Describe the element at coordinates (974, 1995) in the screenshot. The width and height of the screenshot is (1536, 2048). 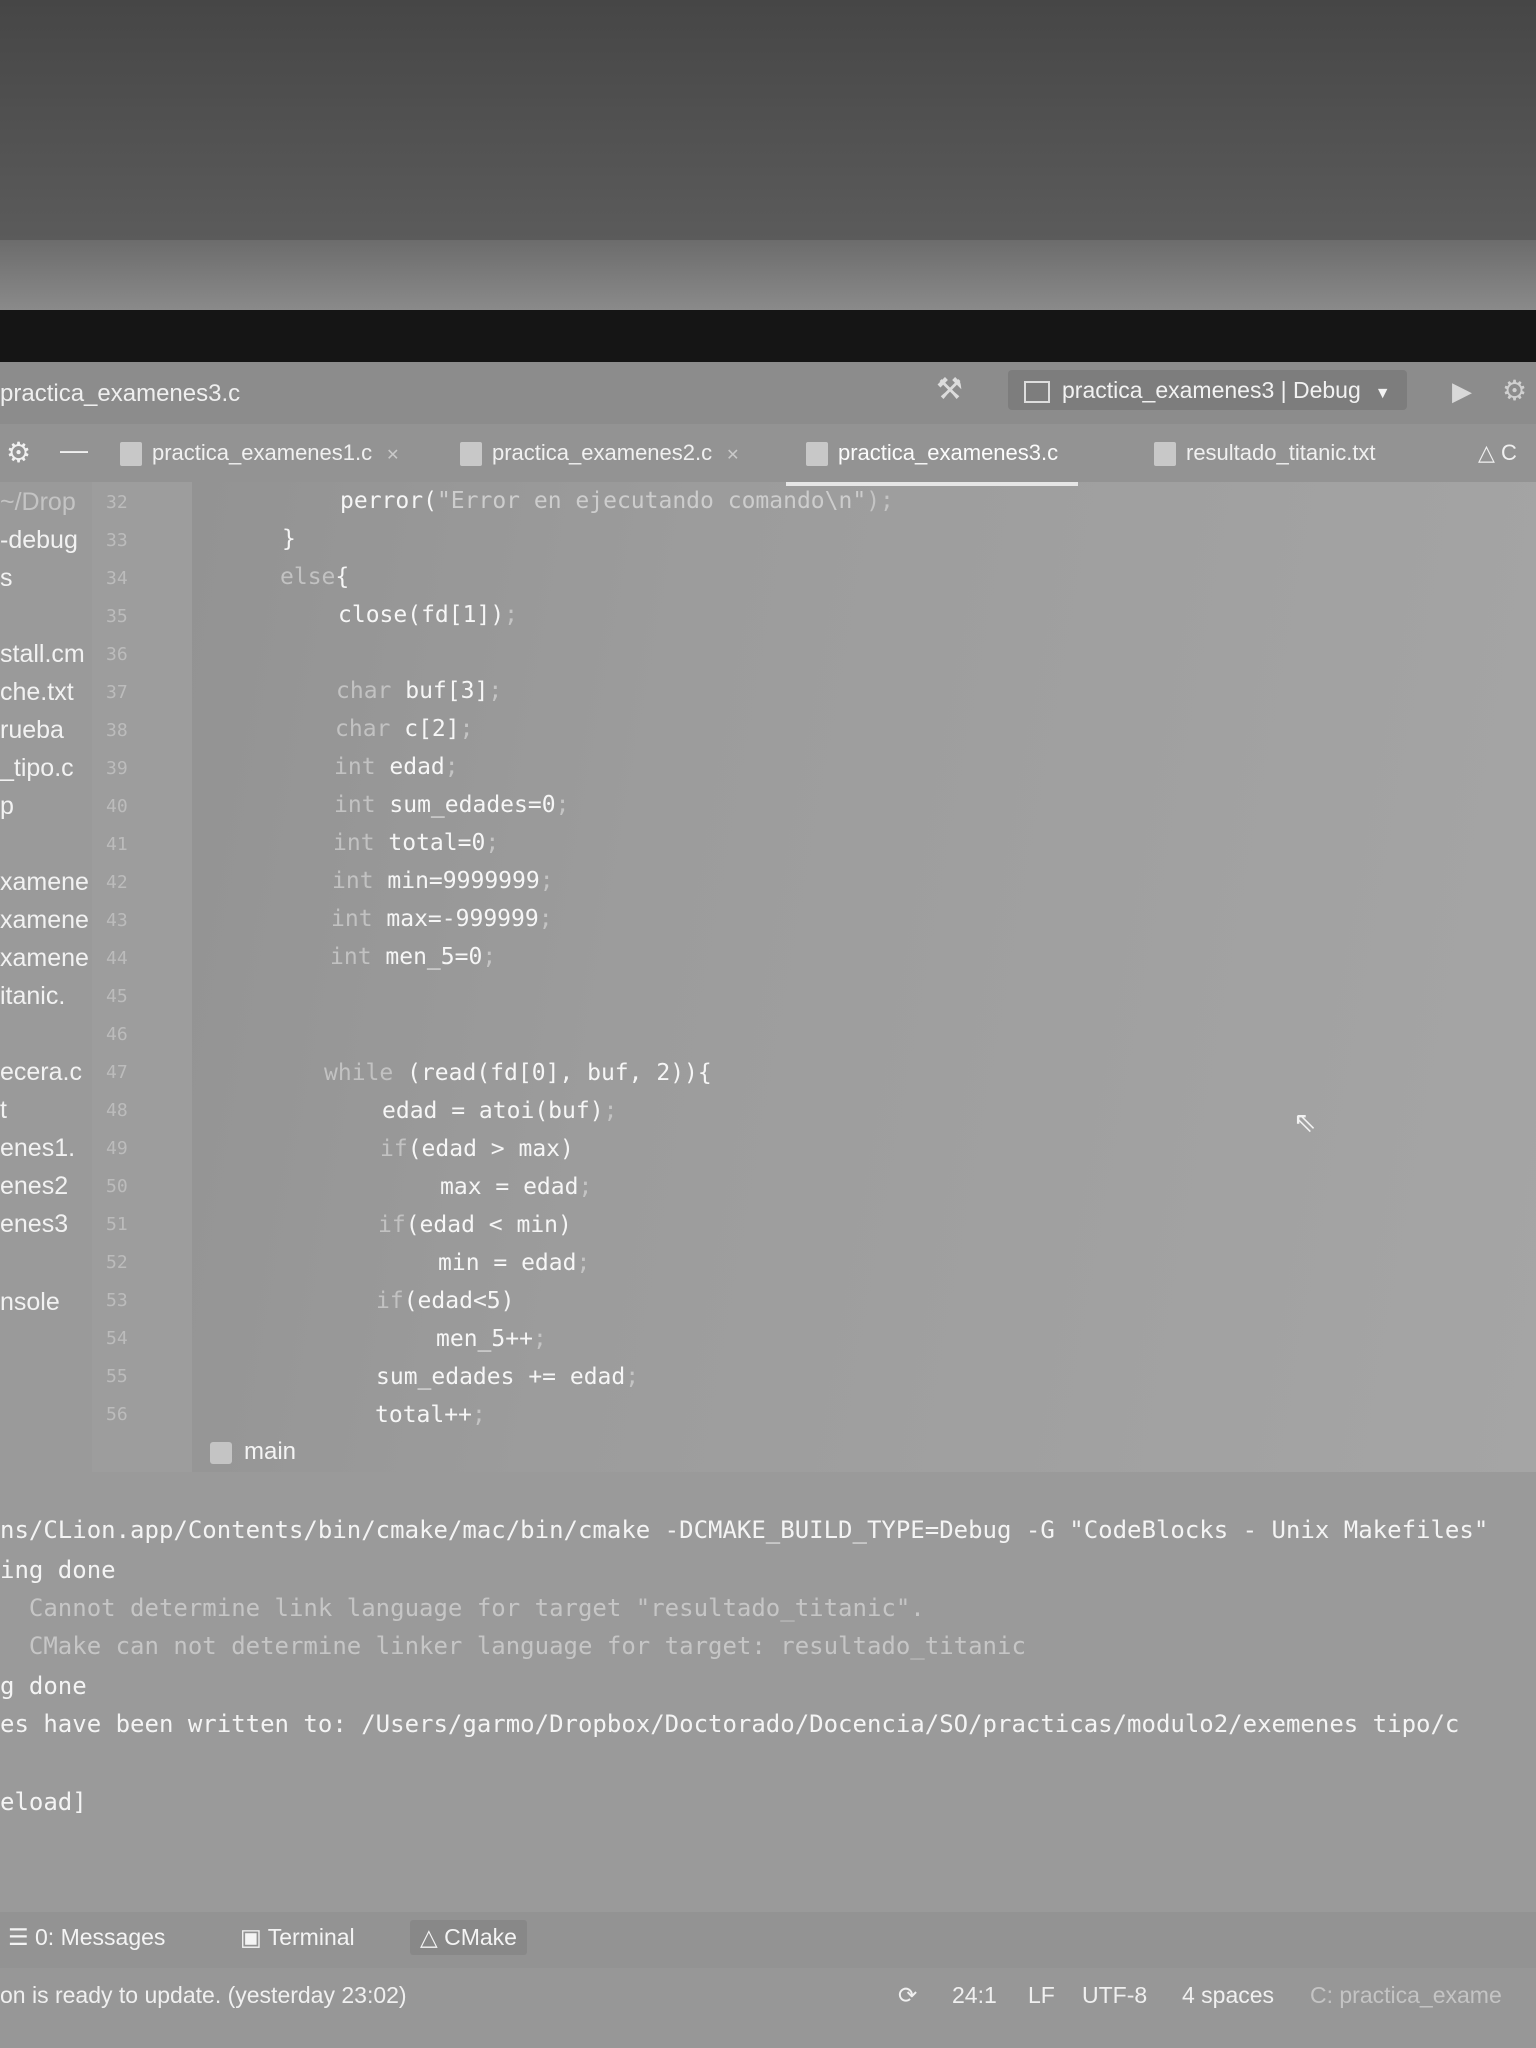
I see `caret-position: 24:1` at that location.